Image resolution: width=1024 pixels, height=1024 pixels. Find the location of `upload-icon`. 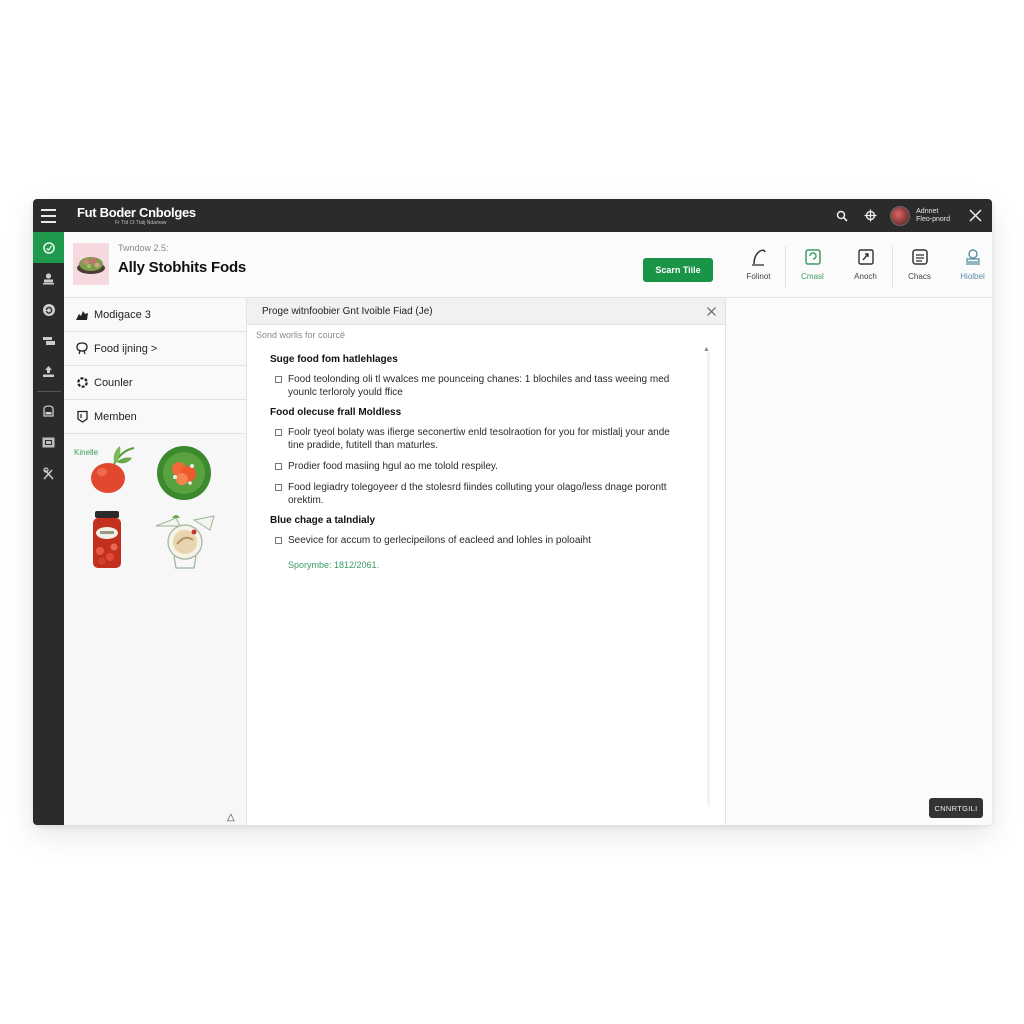

upload-icon is located at coordinates (48, 371).